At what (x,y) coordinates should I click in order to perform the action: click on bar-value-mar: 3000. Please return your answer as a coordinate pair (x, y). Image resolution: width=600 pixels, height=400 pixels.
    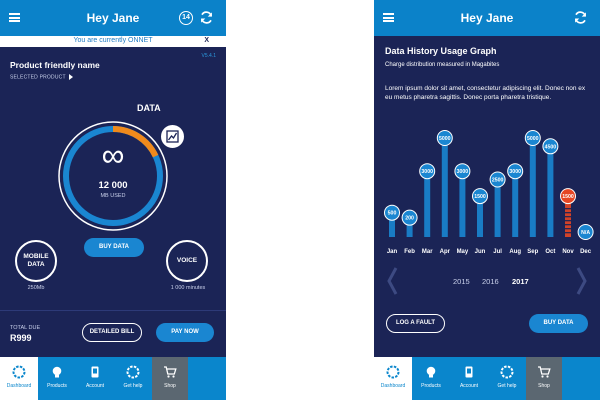
    Looking at the image, I should click on (427, 172).